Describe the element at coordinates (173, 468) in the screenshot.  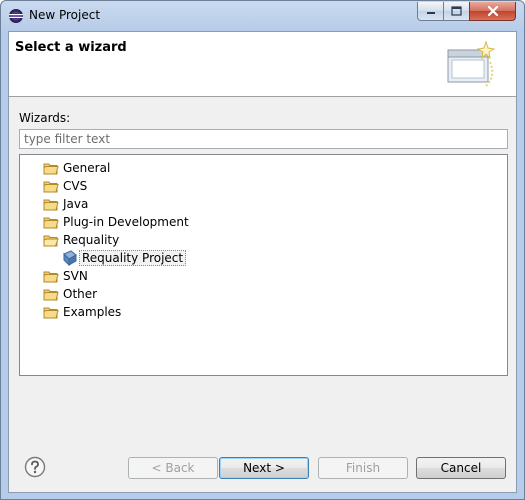
I see `back-button: < Back` at that location.